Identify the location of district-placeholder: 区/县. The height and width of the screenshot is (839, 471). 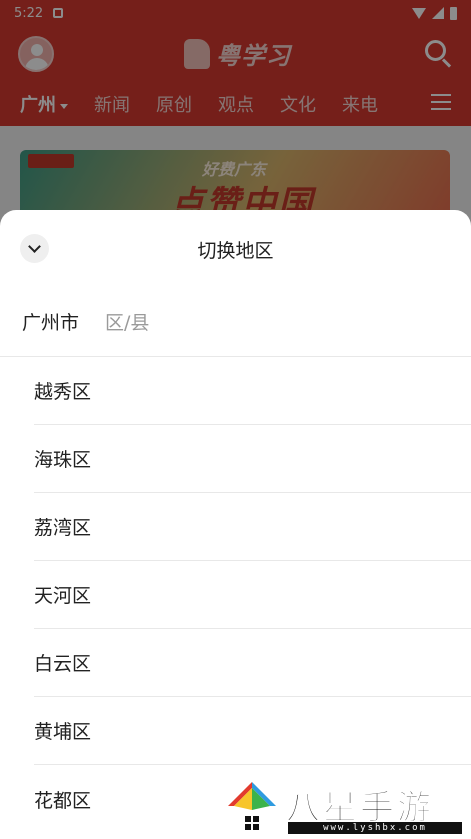
(127, 321).